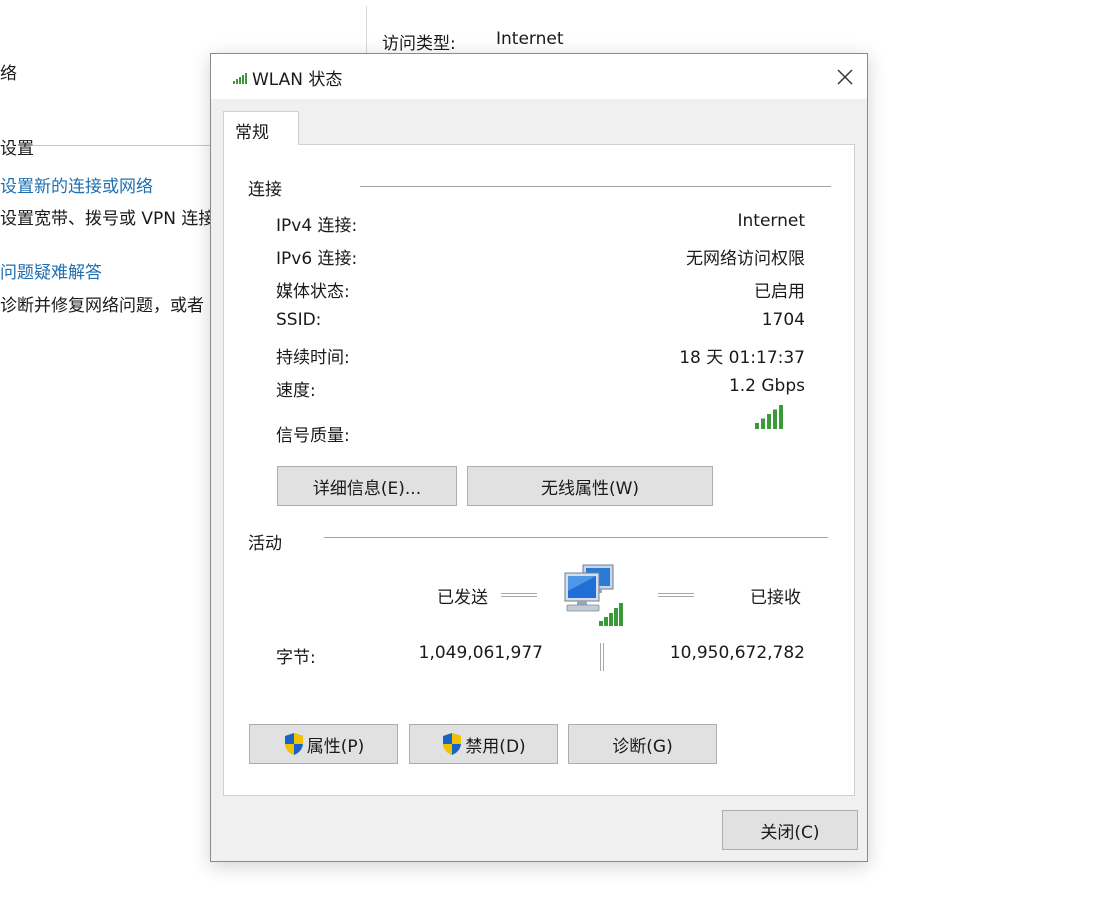 This screenshot has height=920, width=1100. Describe the element at coordinates (102, 306) in the screenshot. I see `troubleshoot-desc: 诊断并修复网络问题，或者` at that location.